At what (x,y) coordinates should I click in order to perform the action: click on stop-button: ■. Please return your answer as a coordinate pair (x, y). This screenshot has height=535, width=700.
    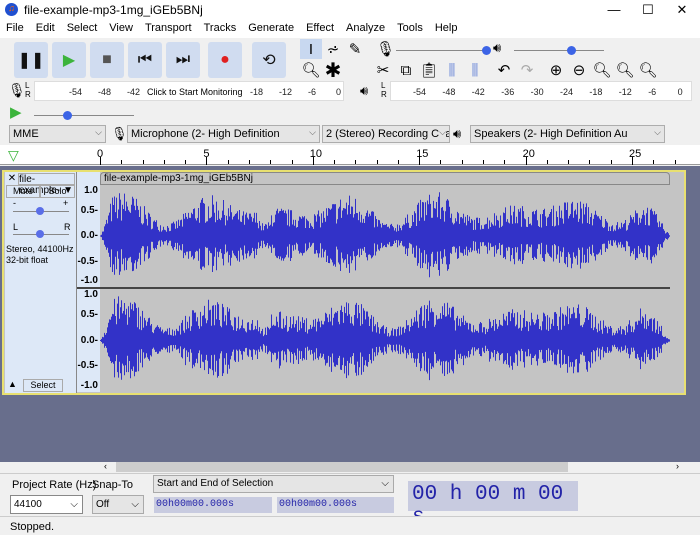
    Looking at the image, I should click on (107, 60).